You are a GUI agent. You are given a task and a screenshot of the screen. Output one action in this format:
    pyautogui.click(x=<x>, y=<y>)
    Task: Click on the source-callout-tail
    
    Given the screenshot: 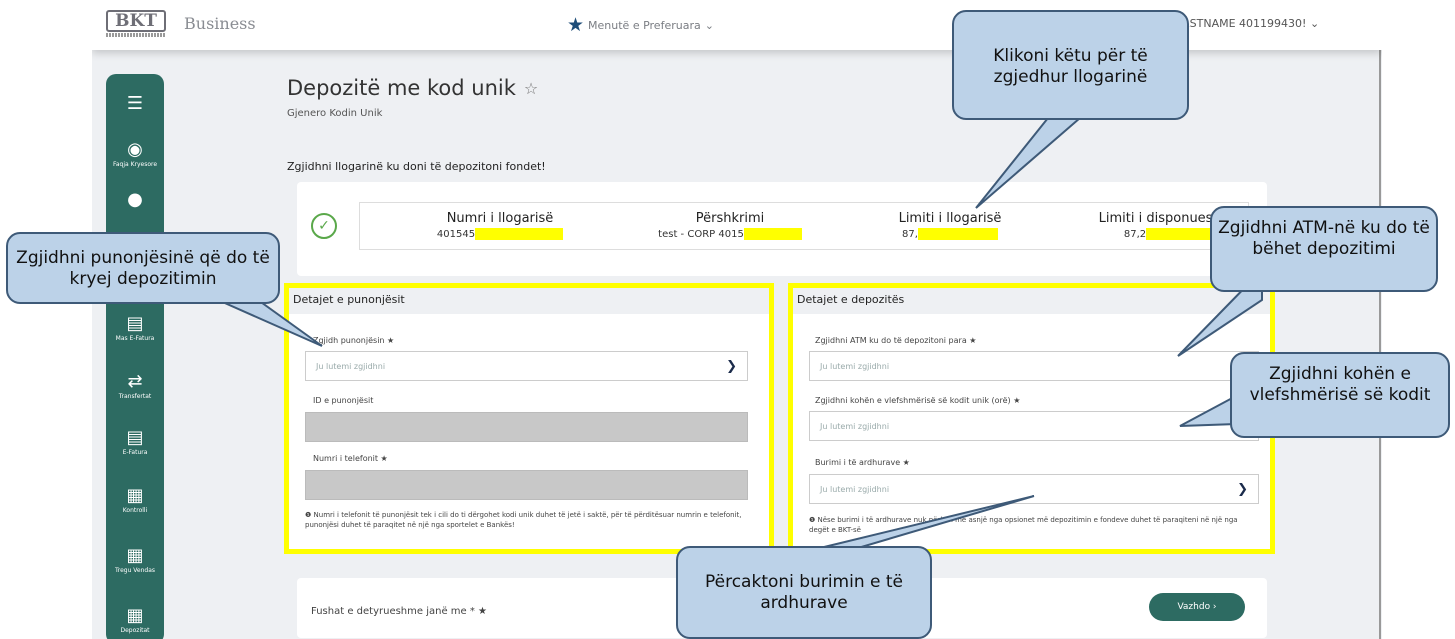 What is the action you would take?
    pyautogui.click(x=927, y=522)
    